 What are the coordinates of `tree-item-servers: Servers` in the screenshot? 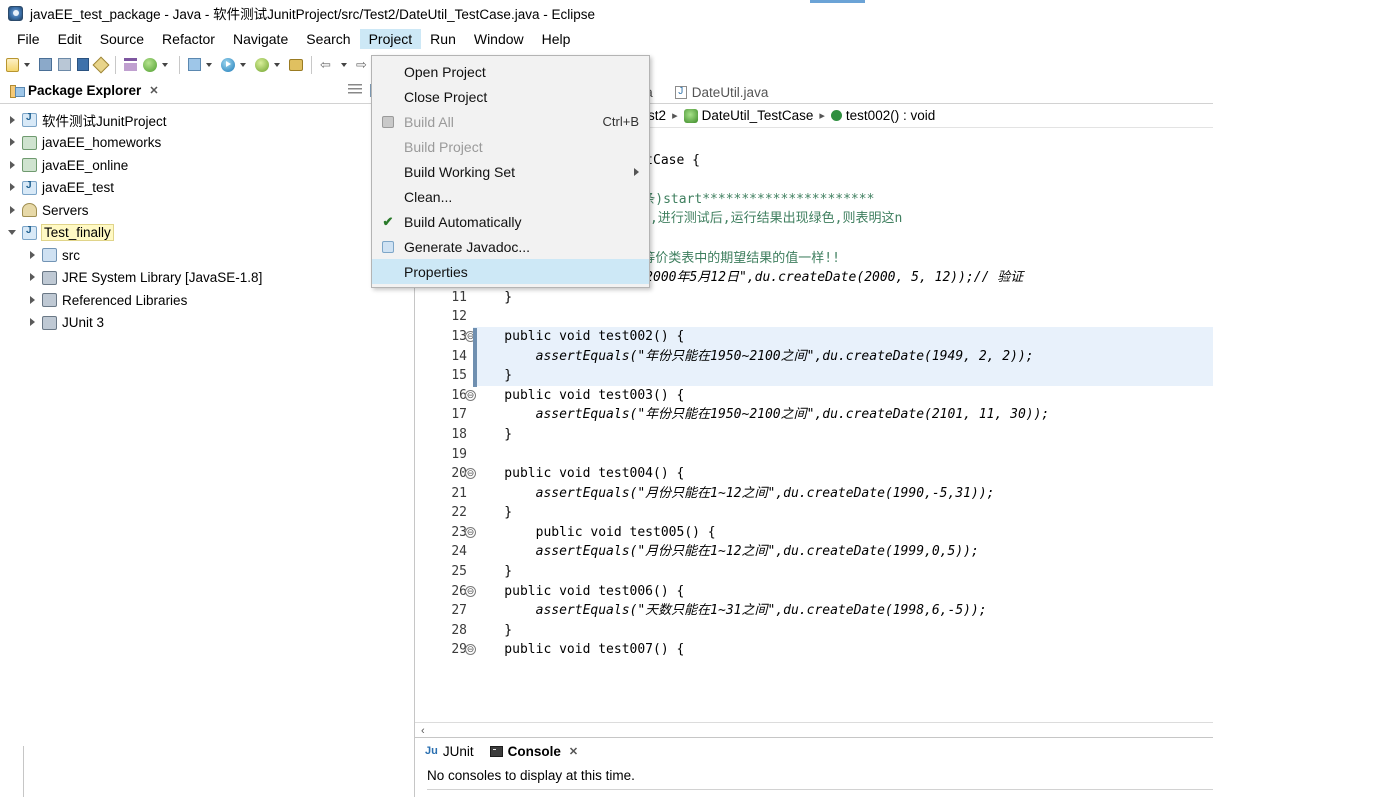 It's located at (209, 210).